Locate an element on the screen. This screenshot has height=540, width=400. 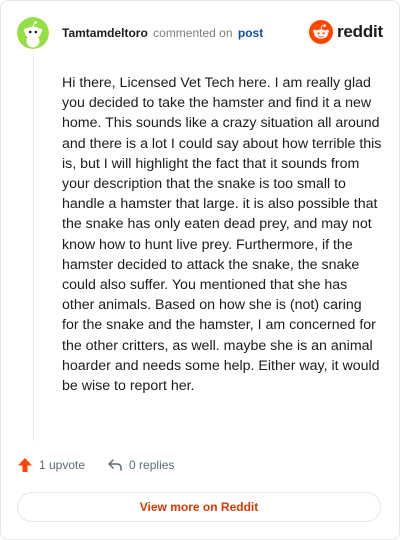
snoo-avatar-icon is located at coordinates (33, 33).